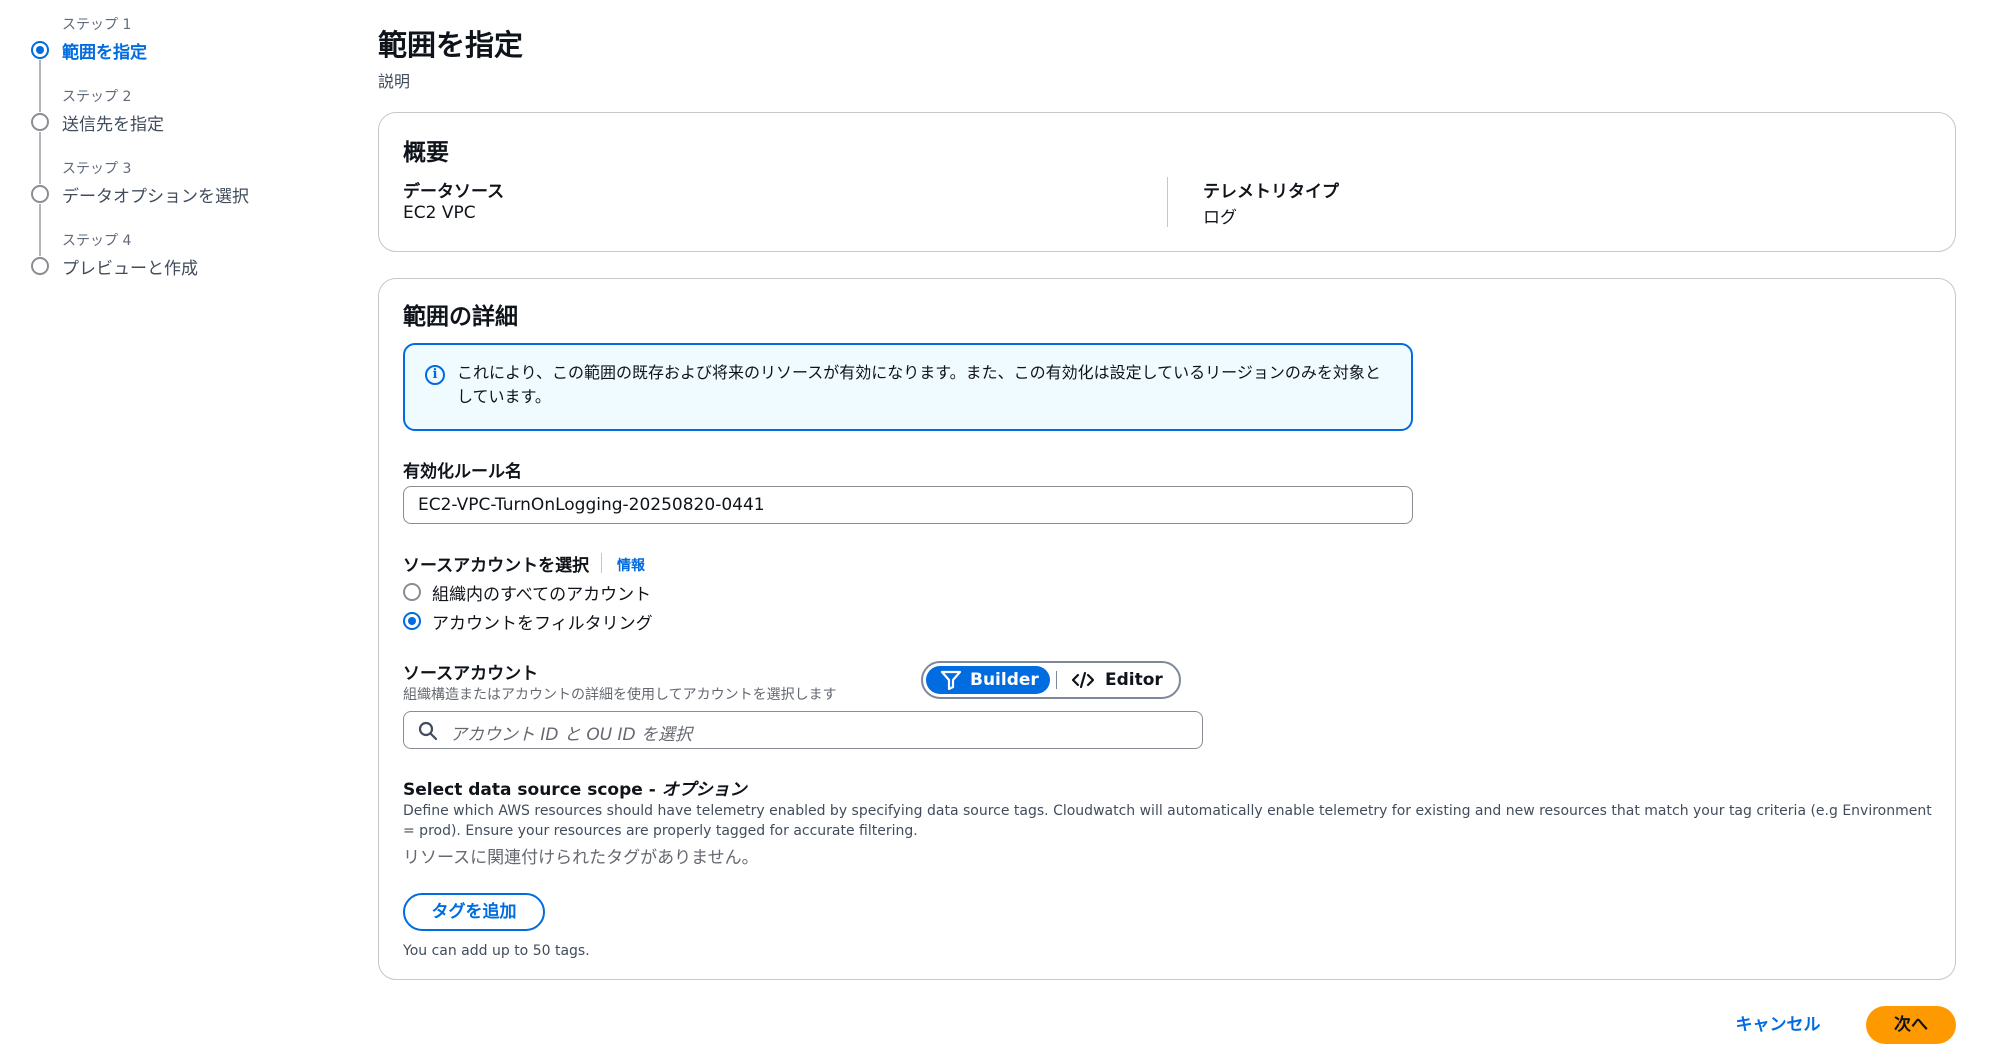 This screenshot has width=2000, height=1058. Describe the element at coordinates (951, 680) in the screenshot. I see `filter-icon` at that location.